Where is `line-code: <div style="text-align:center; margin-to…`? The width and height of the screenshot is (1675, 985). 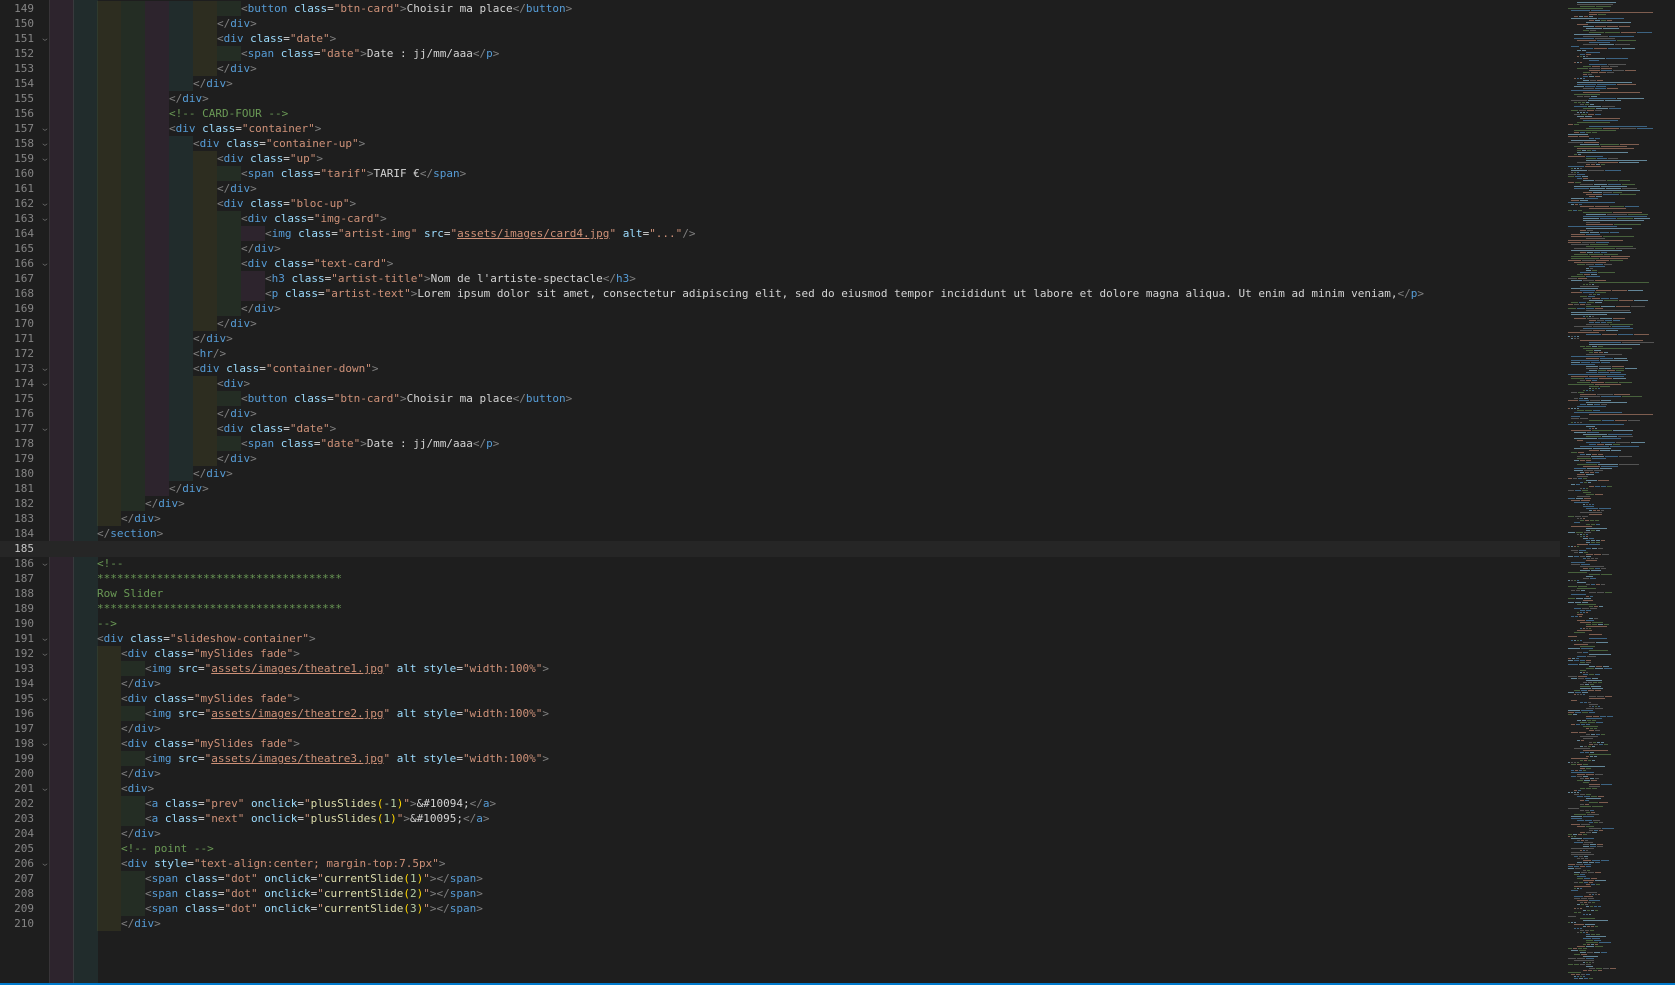
line-code: <div style="text-align:center; margin-to… is located at coordinates (283, 864).